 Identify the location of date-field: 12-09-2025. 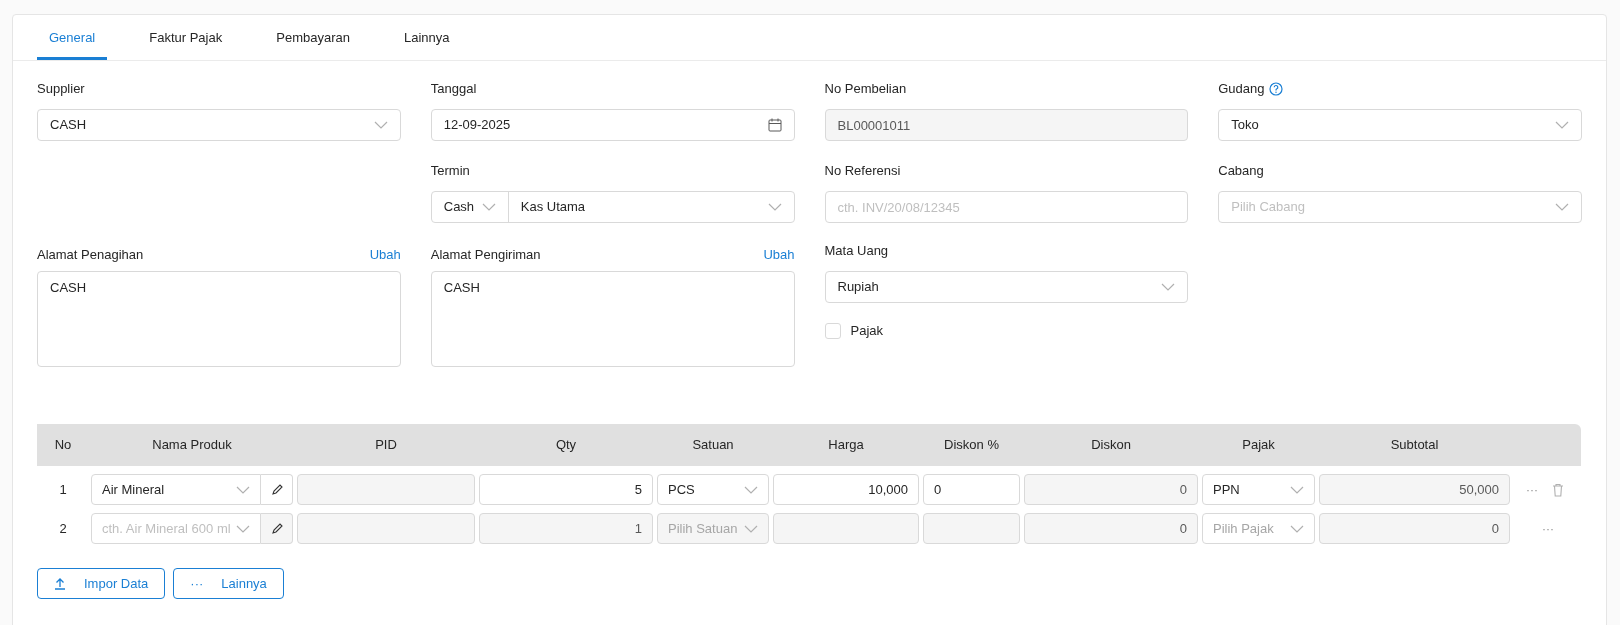
(612, 125).